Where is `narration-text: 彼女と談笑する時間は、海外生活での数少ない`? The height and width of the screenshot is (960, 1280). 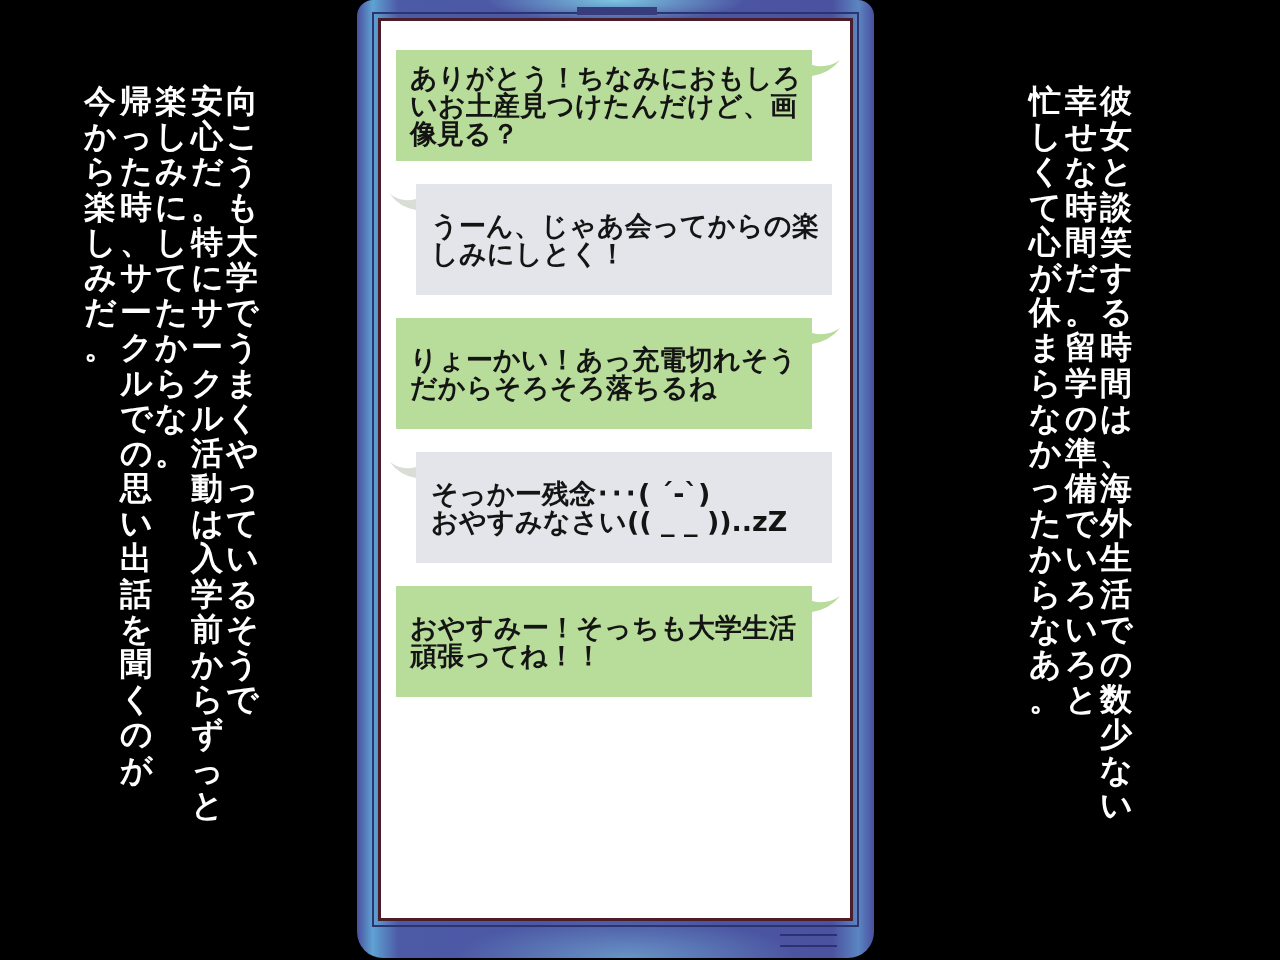 narration-text: 彼女と談笑する時間は、海外生活での数少ない is located at coordinates (1116, 453).